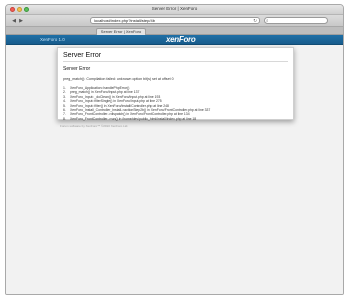 The width and height of the screenshot is (349, 300). Describe the element at coordinates (82, 55) in the screenshot. I see `page-title: Server Error` at that location.